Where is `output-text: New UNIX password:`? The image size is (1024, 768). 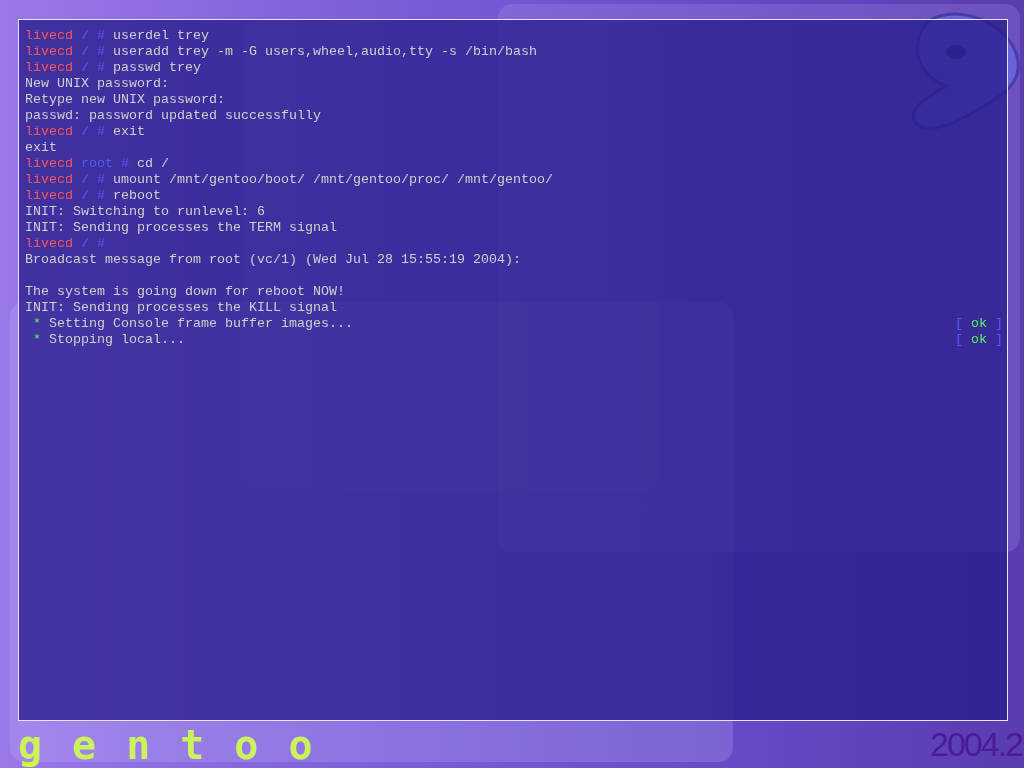 output-text: New UNIX password: is located at coordinates (97, 84).